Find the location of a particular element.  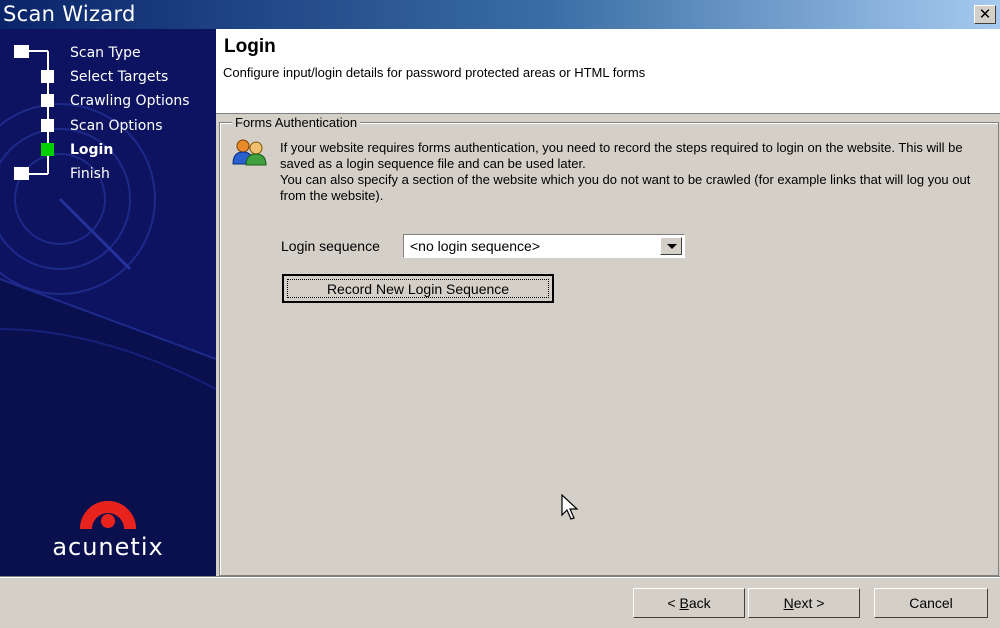

back-rest: ack is located at coordinates (699, 603).